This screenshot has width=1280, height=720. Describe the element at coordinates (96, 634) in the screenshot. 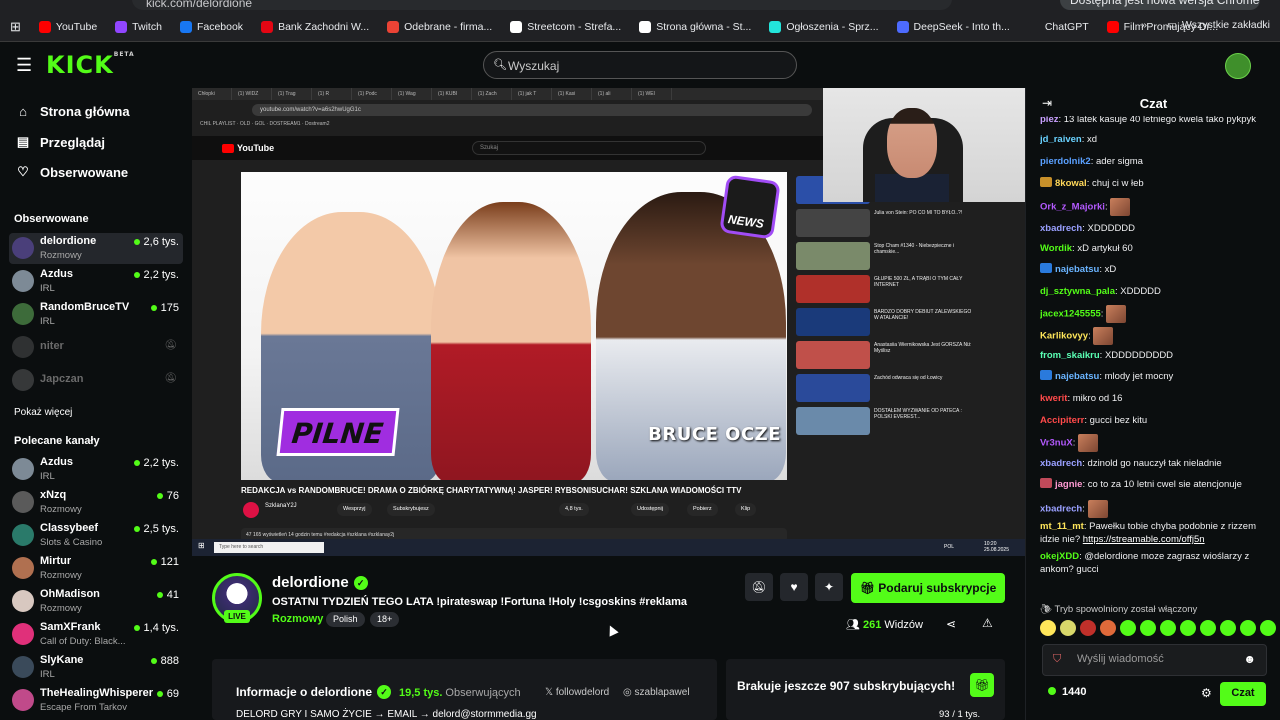

I see `channel-item: SamXFrank Call of Duty: Black... 1,4 tys.` at that location.